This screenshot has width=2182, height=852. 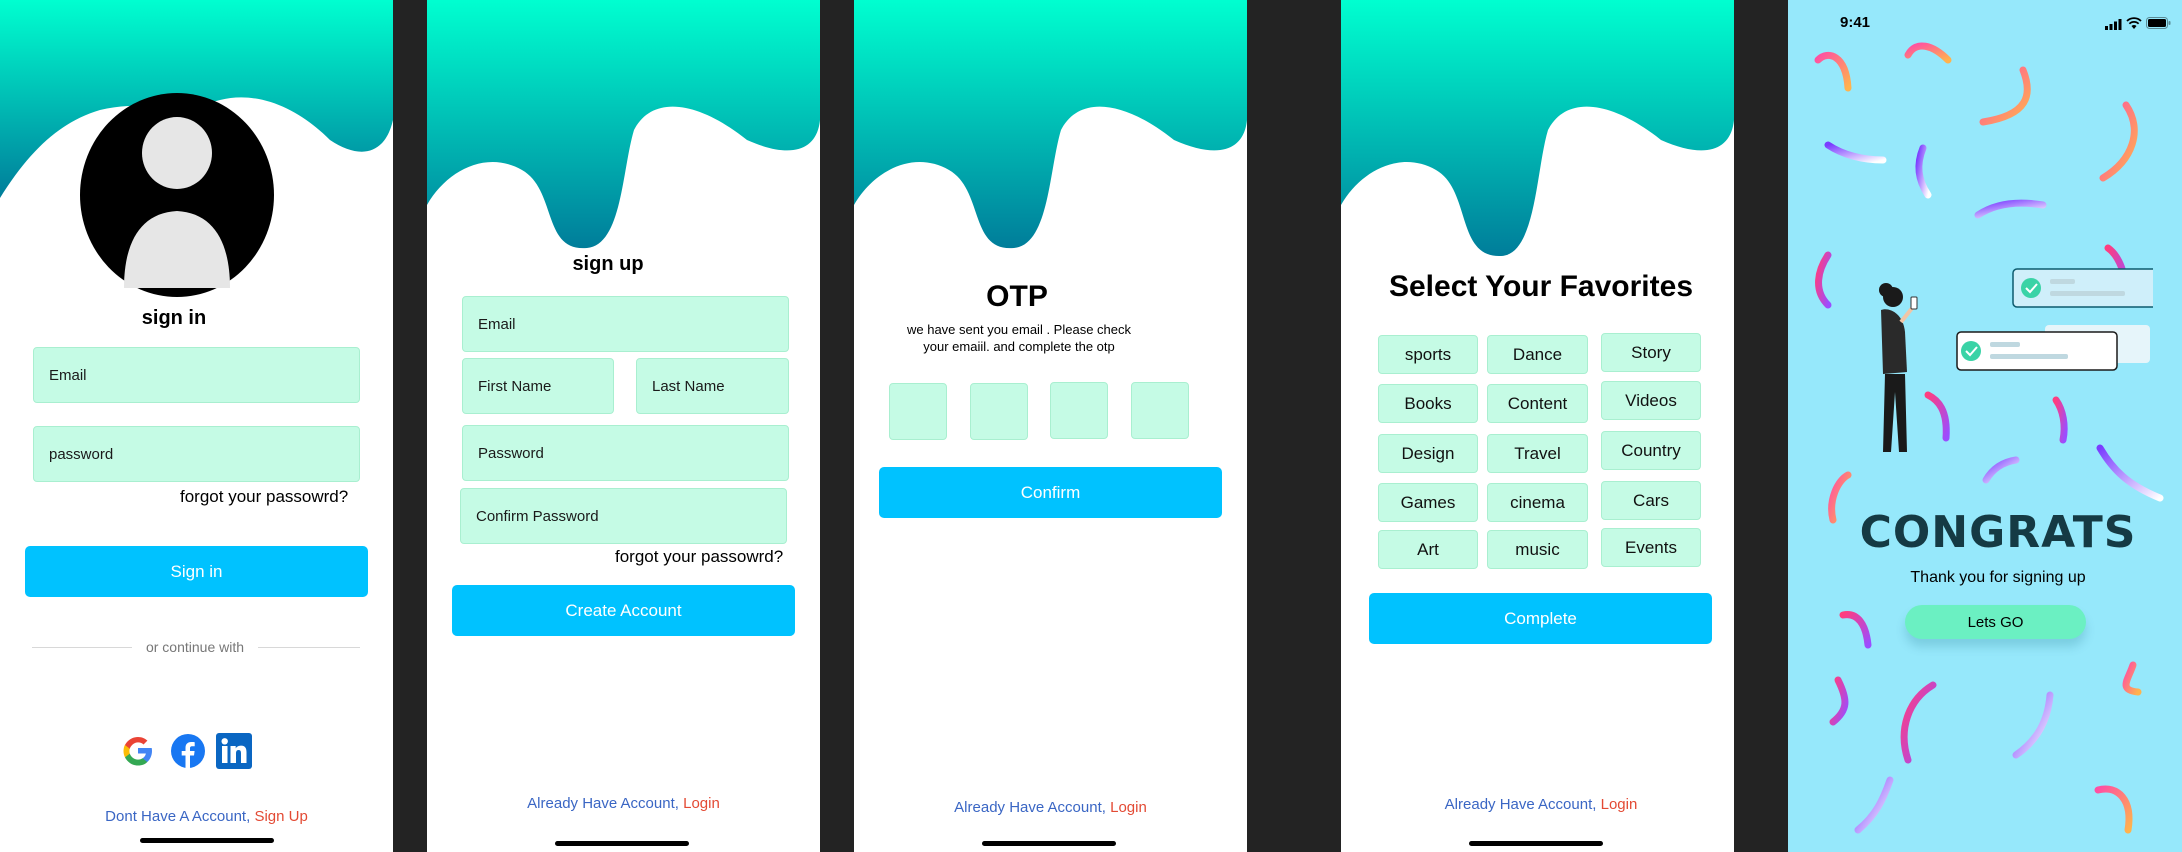 What do you see at coordinates (138, 751) in the screenshot?
I see `google-icon` at bounding box center [138, 751].